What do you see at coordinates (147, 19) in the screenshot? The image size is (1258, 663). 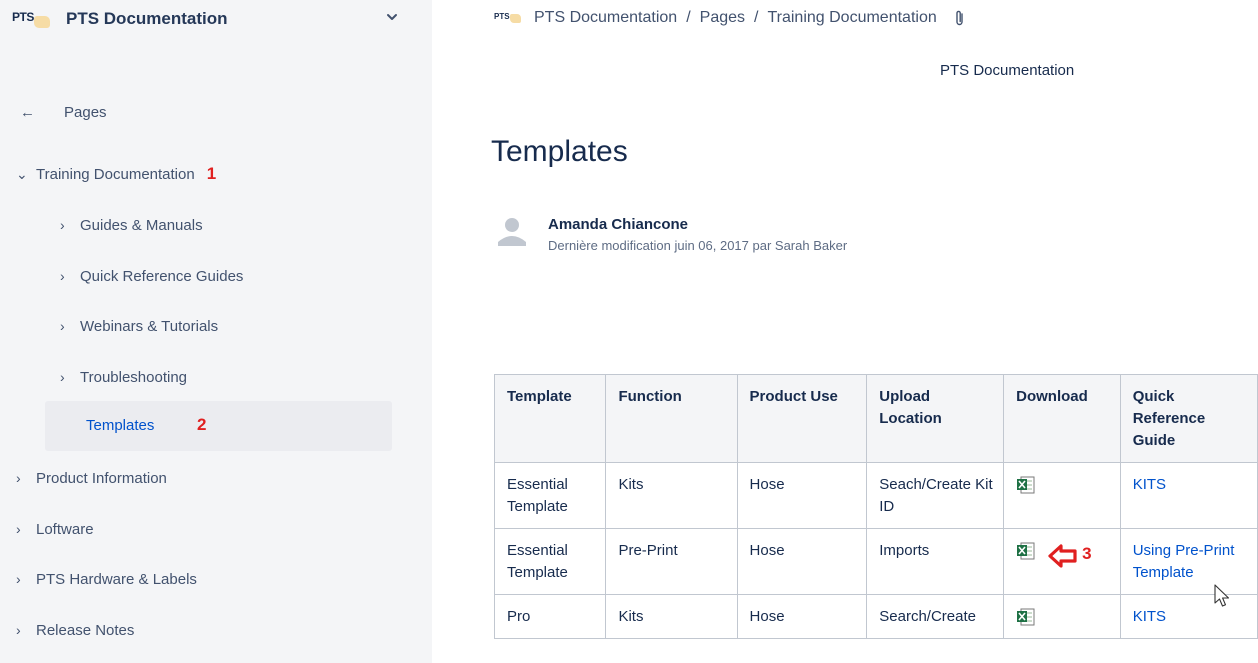 I see `space-name: PTS Documentation` at bounding box center [147, 19].